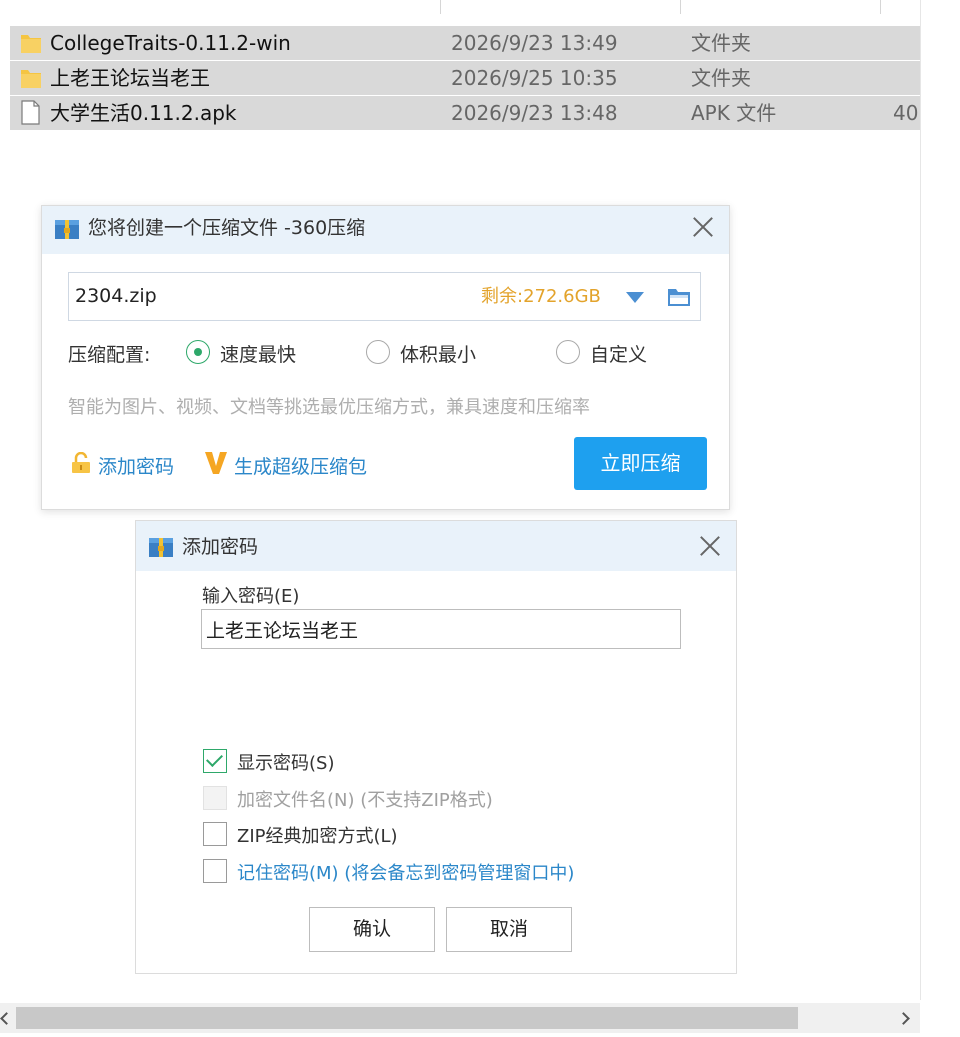 Image resolution: width=960 pixels, height=1037 pixels. Describe the element at coordinates (906, 113) in the screenshot. I see `file-size: 40` at that location.